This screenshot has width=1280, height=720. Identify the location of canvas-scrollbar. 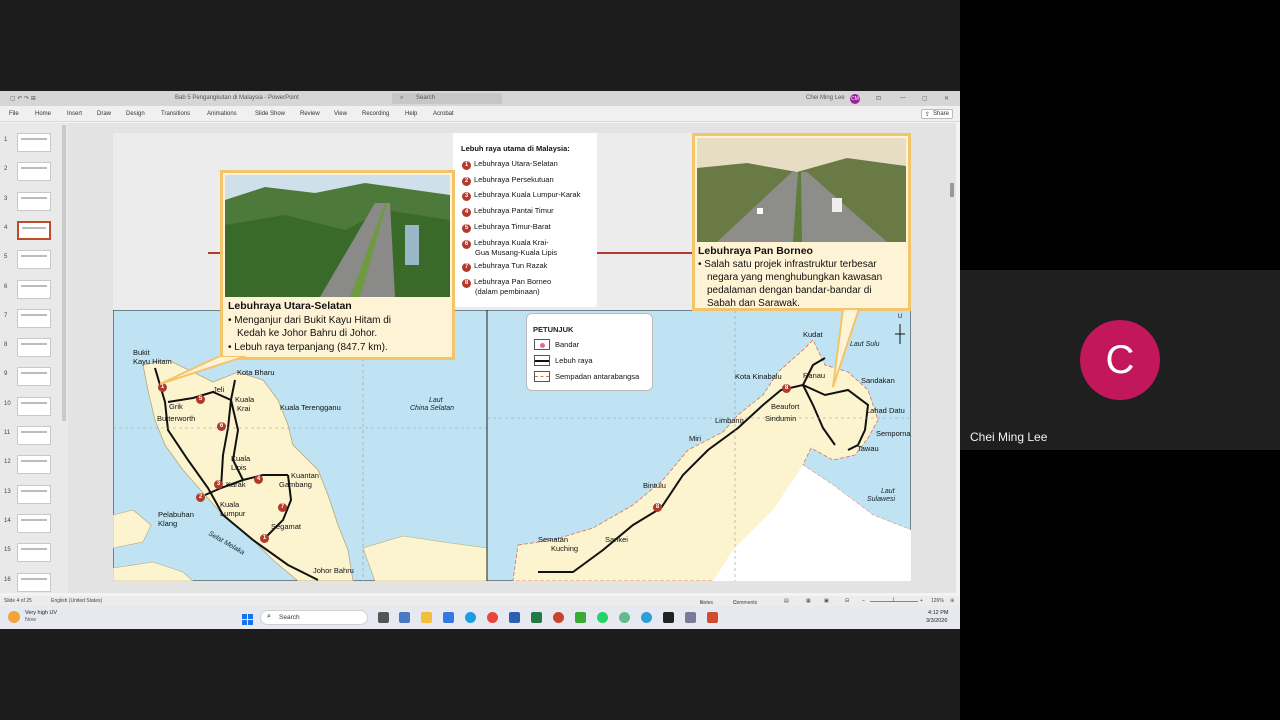
(952, 190).